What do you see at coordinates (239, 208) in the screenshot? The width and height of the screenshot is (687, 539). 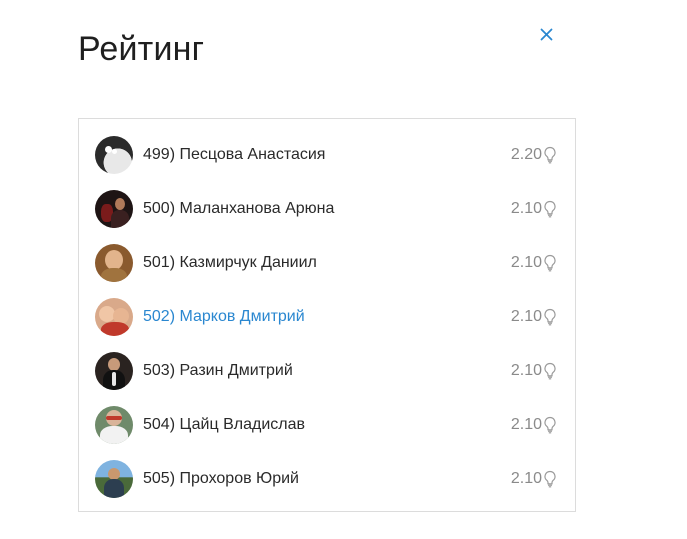 I see `participant-name: 500) Маланханова Арюна` at bounding box center [239, 208].